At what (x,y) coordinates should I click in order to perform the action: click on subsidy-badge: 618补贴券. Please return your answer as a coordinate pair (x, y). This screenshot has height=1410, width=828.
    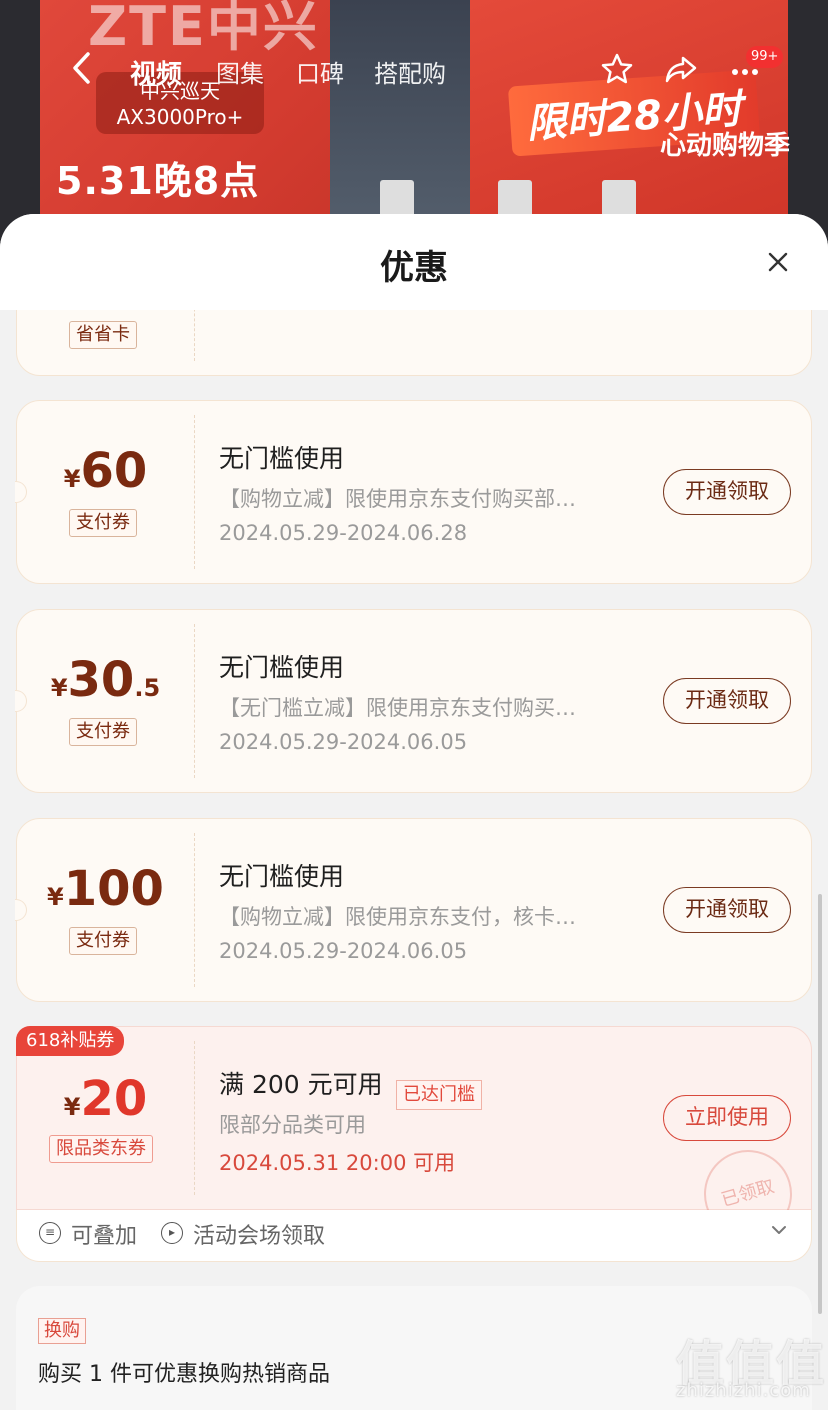
    Looking at the image, I should click on (70, 1041).